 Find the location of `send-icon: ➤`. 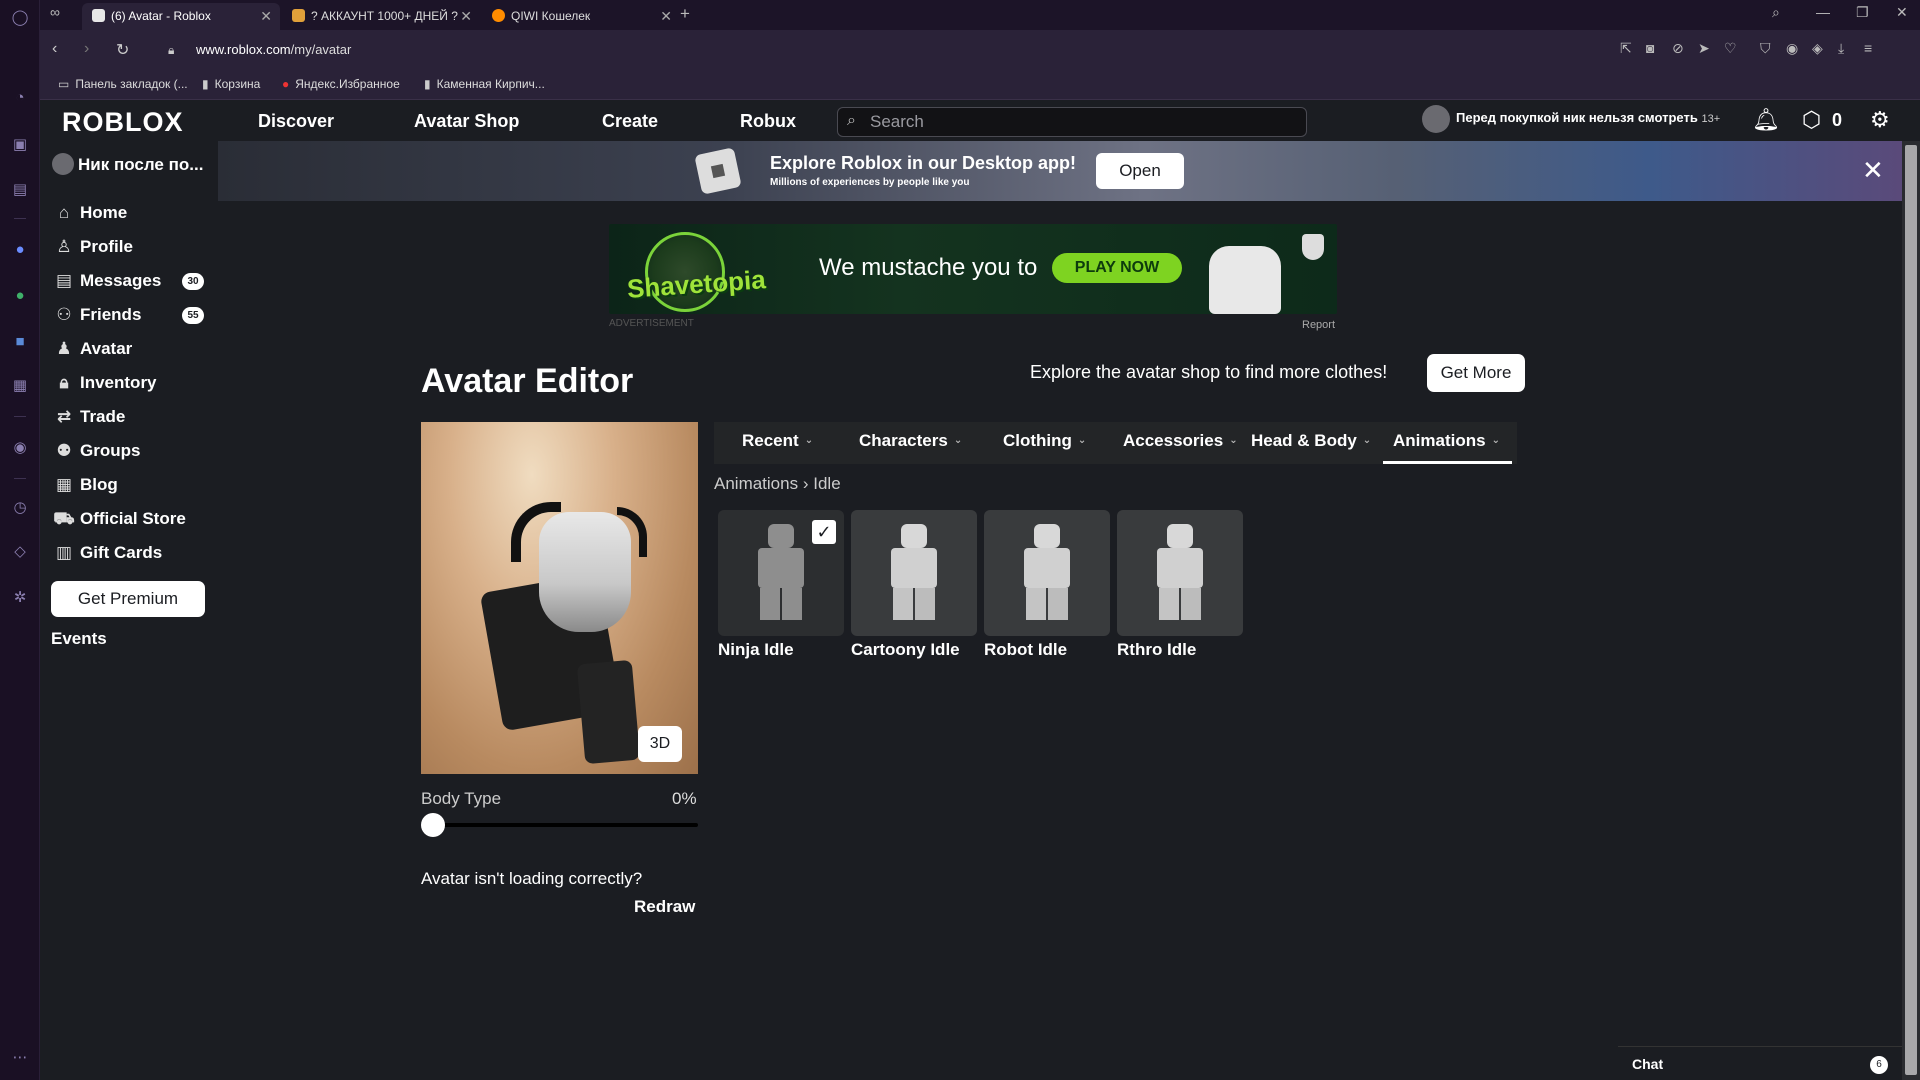

send-icon: ➤ is located at coordinates (1704, 48).